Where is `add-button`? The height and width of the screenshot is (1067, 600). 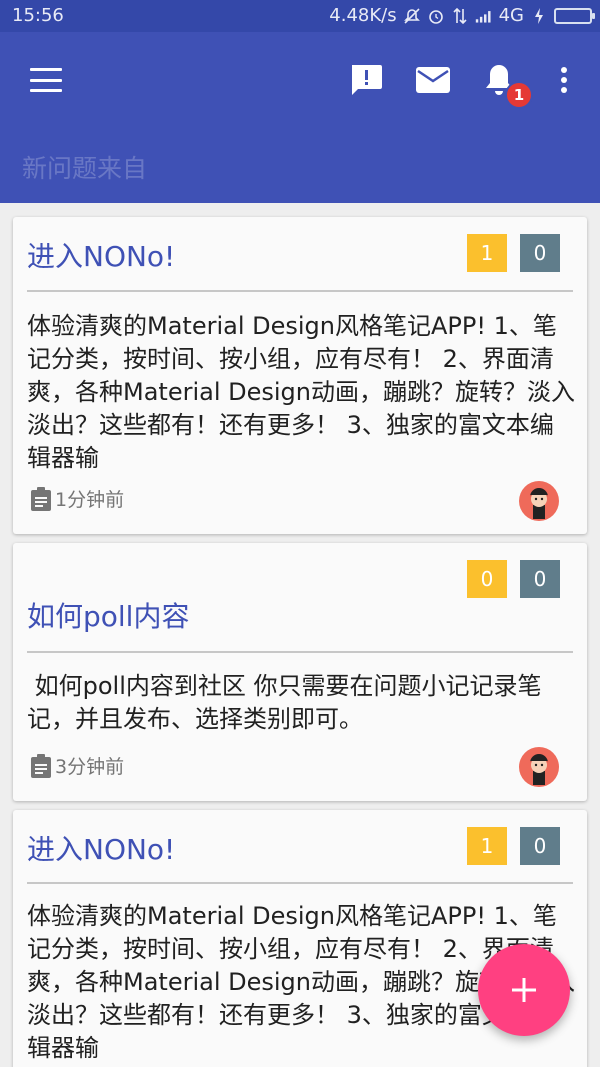
add-button is located at coordinates (524, 990).